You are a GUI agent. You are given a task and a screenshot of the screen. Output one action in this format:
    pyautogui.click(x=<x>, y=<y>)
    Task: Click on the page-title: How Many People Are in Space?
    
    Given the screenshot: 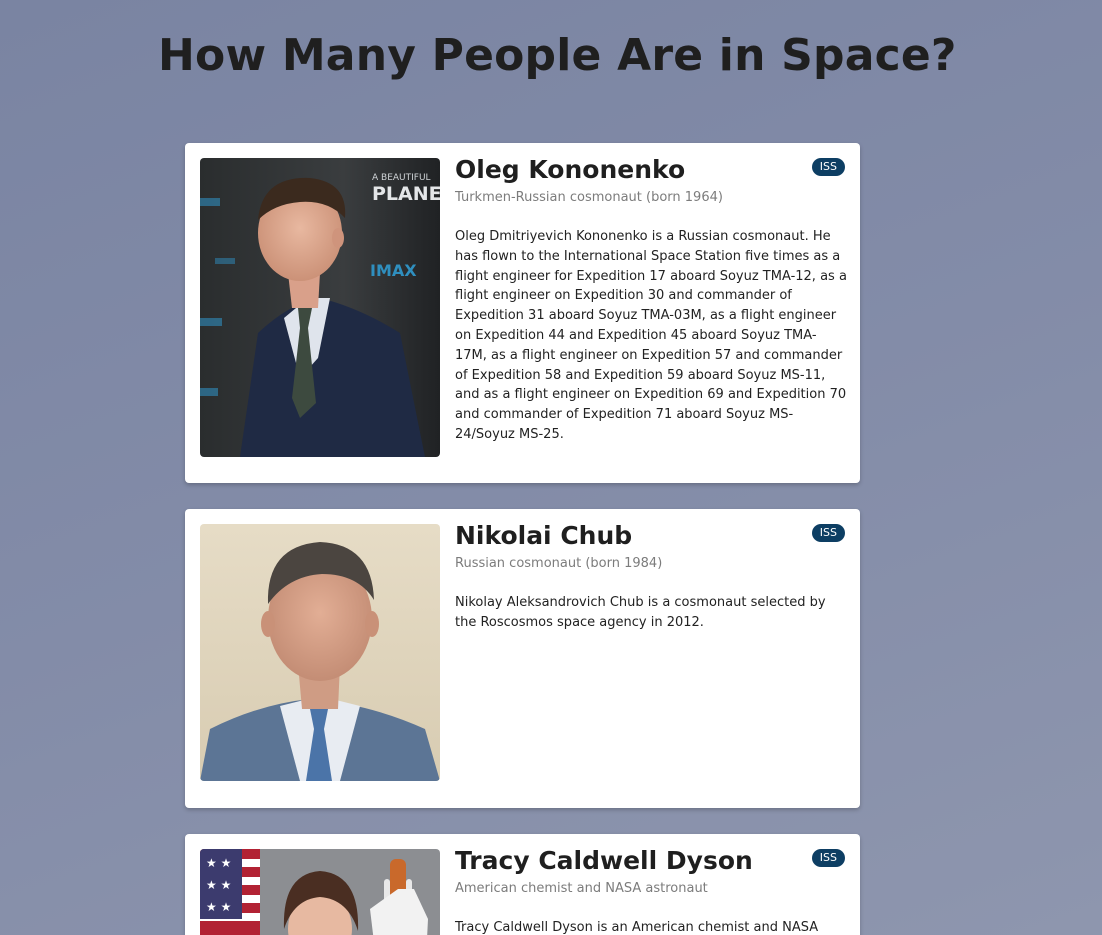 What is the action you would take?
    pyautogui.click(x=557, y=55)
    